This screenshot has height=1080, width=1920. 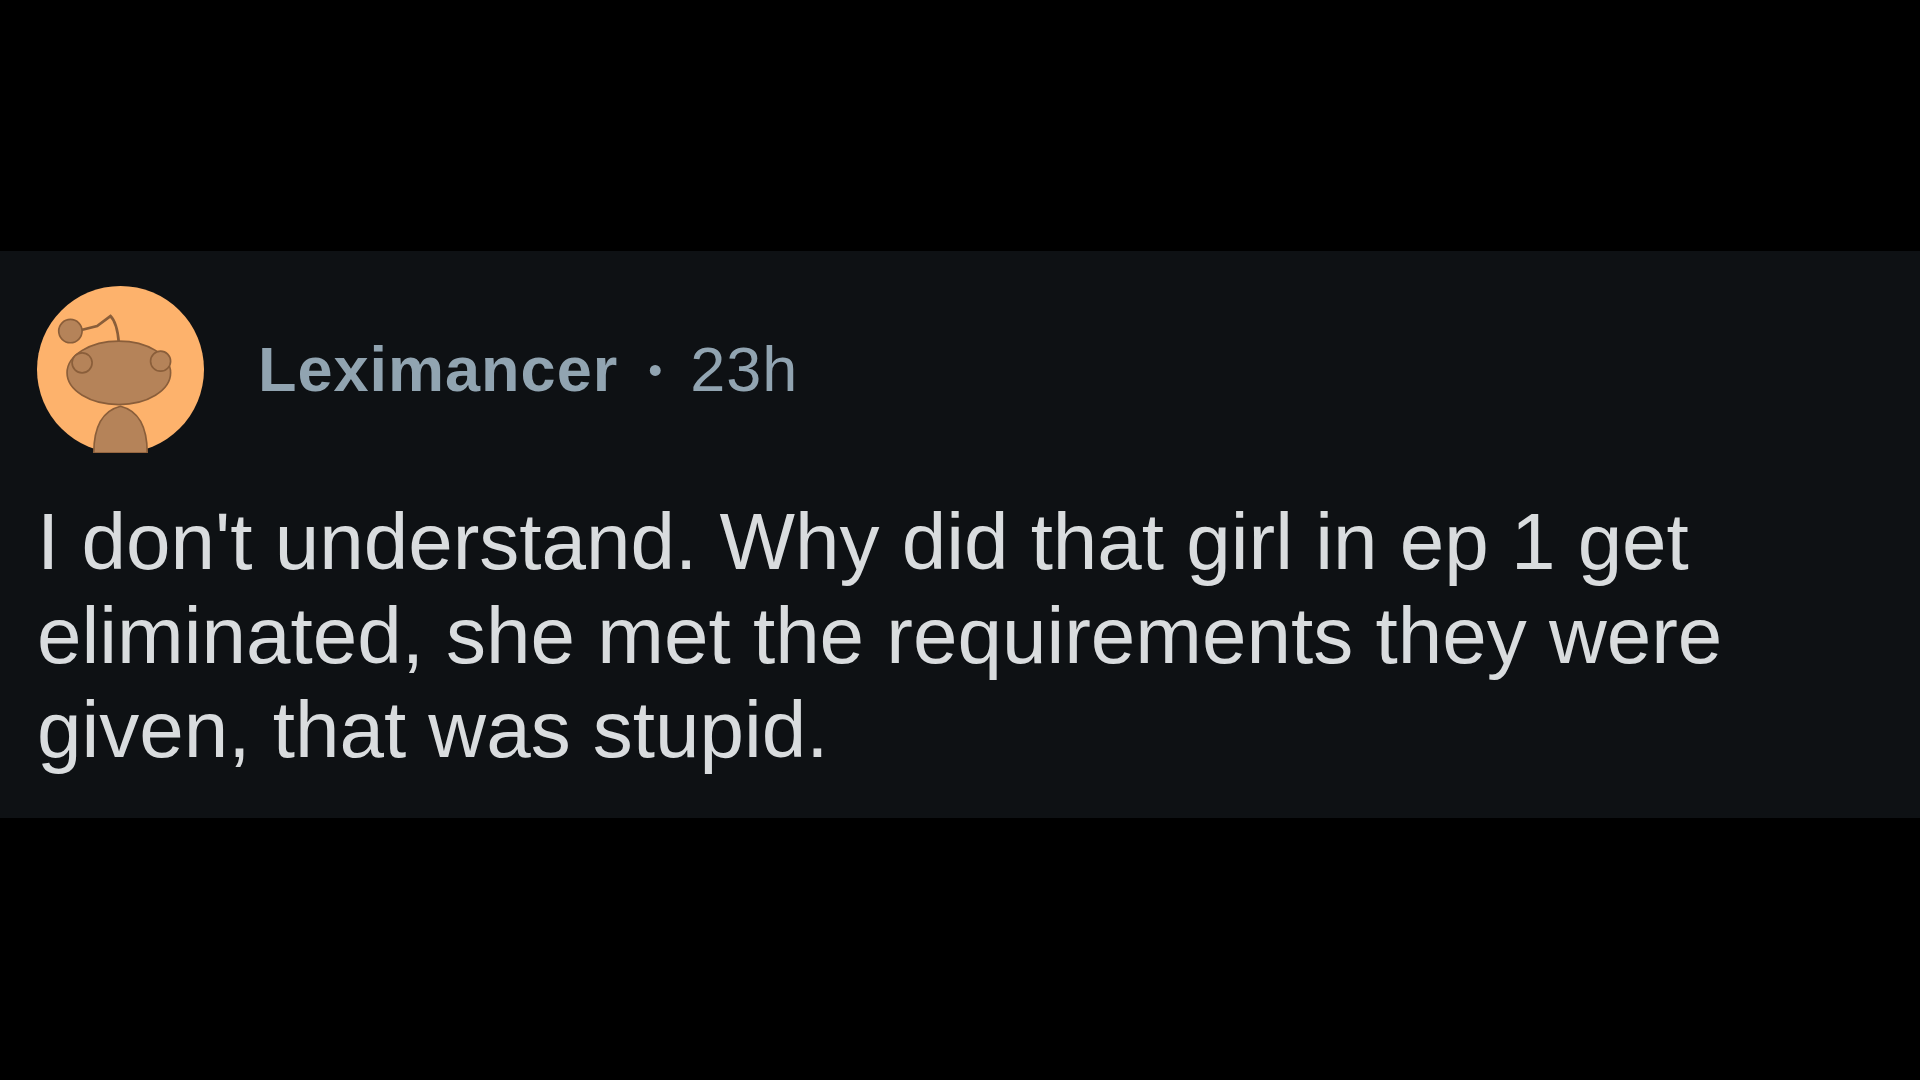 I want to click on post-age: 23h, so click(x=744, y=369).